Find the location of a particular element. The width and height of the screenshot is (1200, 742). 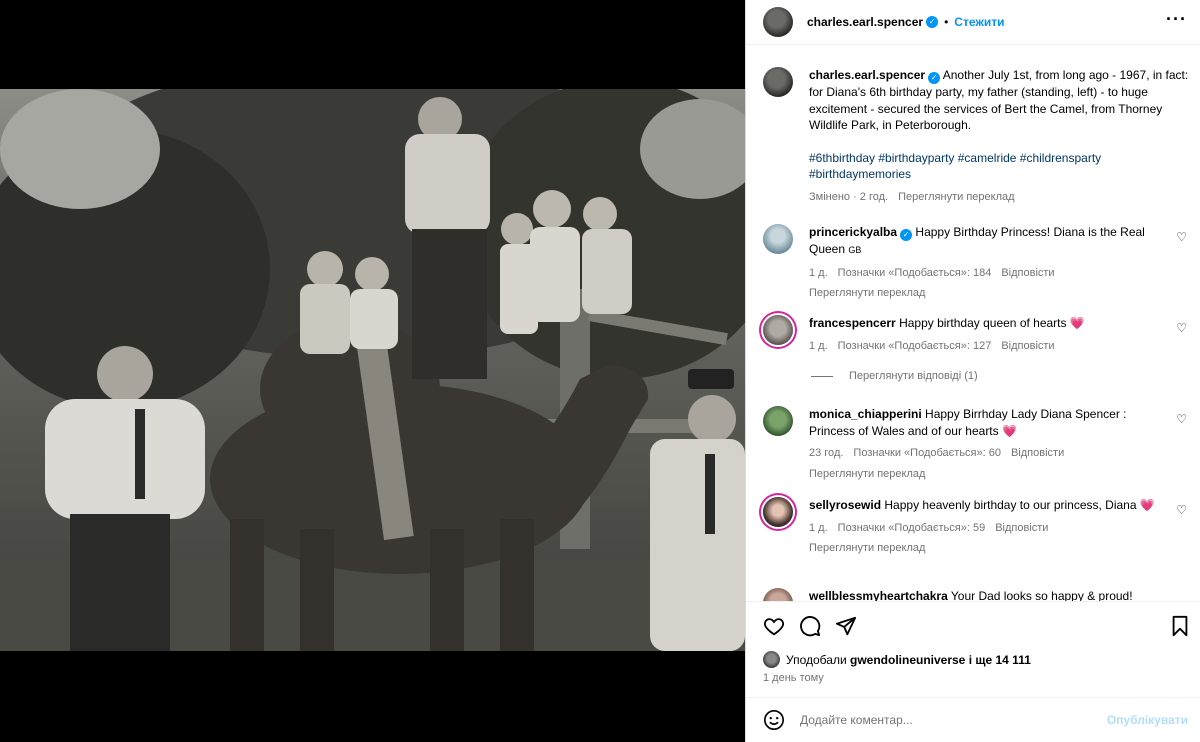

comment-time: 23 год. is located at coordinates (826, 453).